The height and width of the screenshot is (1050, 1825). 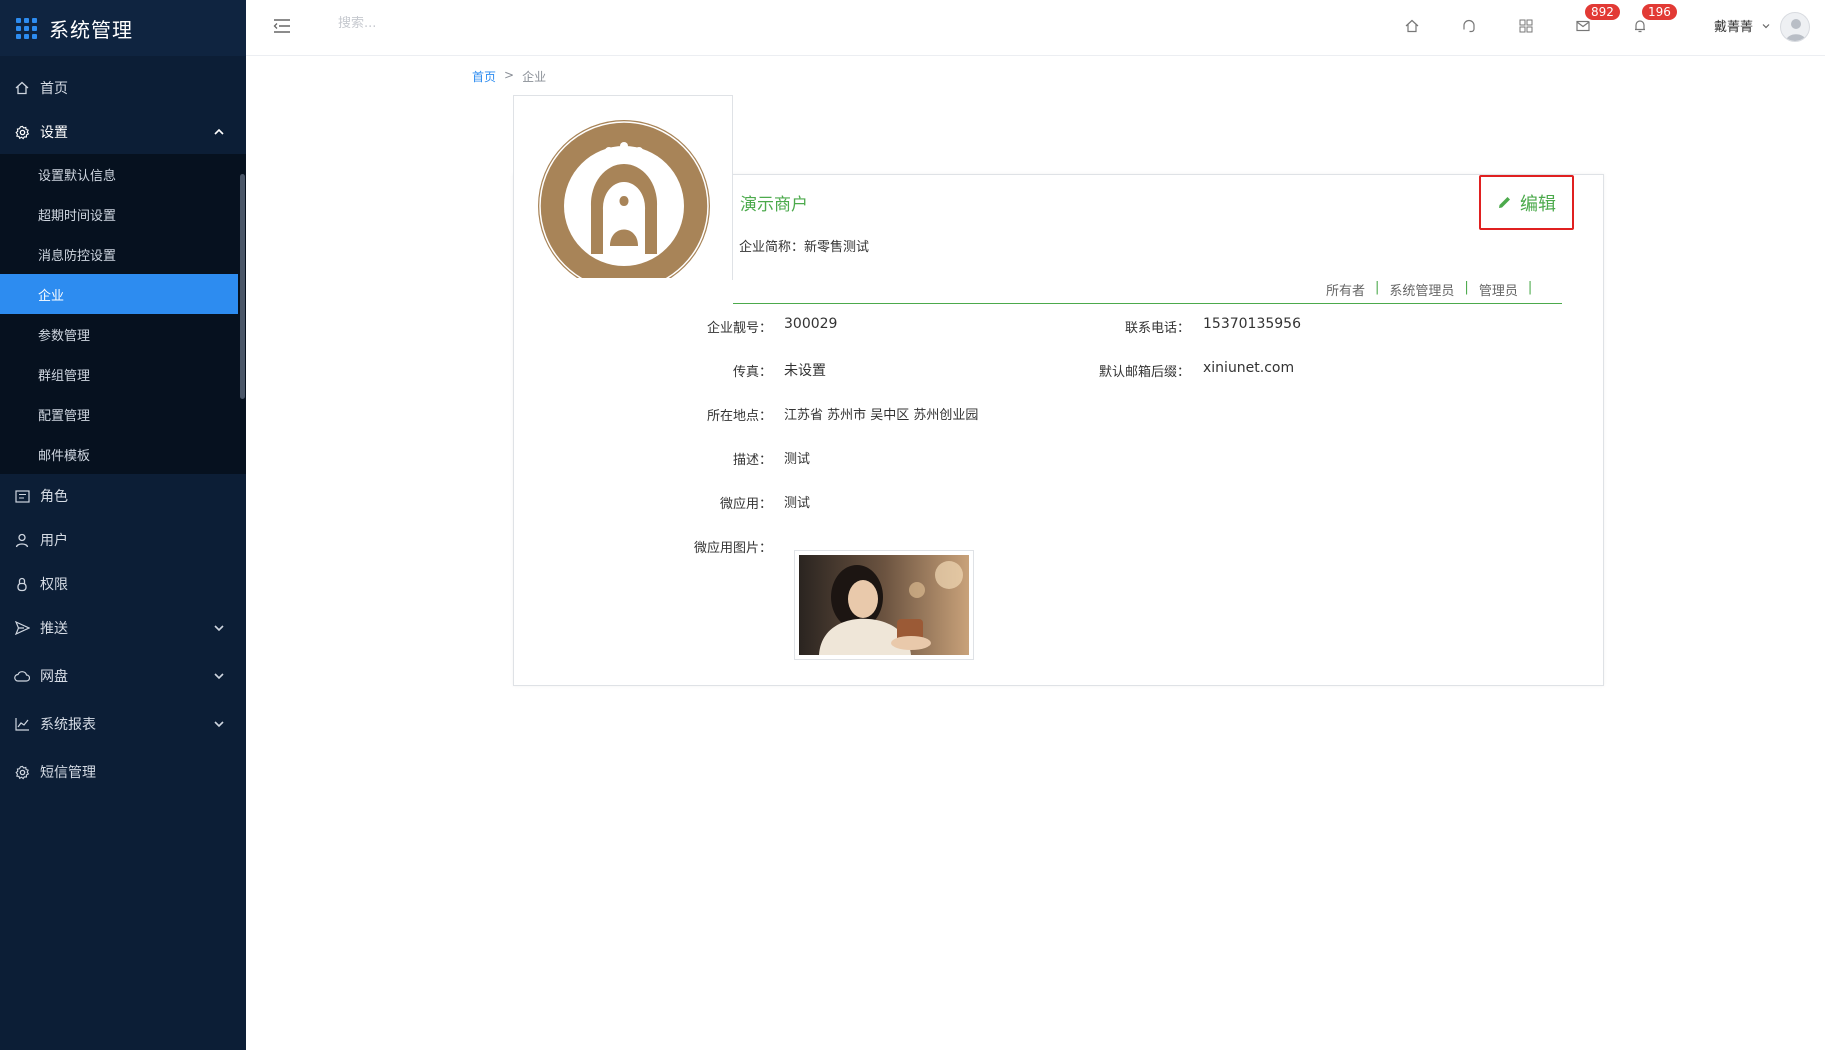 I want to click on divider-line, so click(x=1147, y=303).